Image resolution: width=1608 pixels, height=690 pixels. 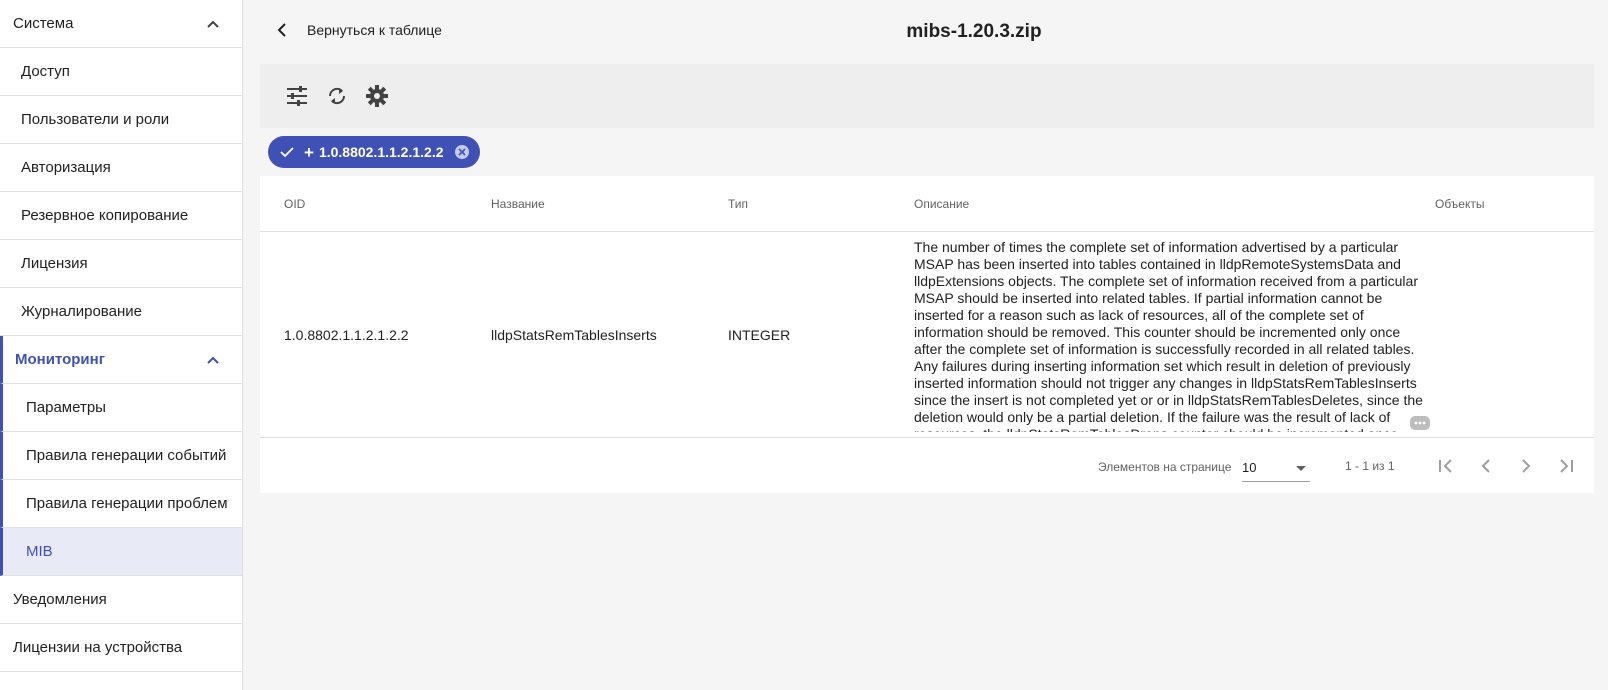 What do you see at coordinates (1370, 466) in the screenshot?
I see `page-range-label: 1 - 1 из 1` at bounding box center [1370, 466].